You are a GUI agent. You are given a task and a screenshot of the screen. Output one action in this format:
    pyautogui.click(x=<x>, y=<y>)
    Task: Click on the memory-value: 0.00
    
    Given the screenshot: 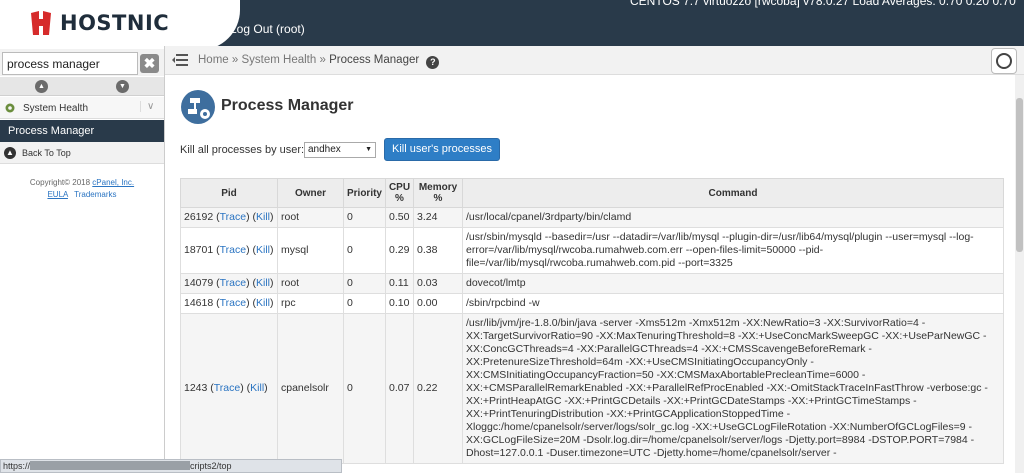 What is the action you would take?
    pyautogui.click(x=427, y=303)
    